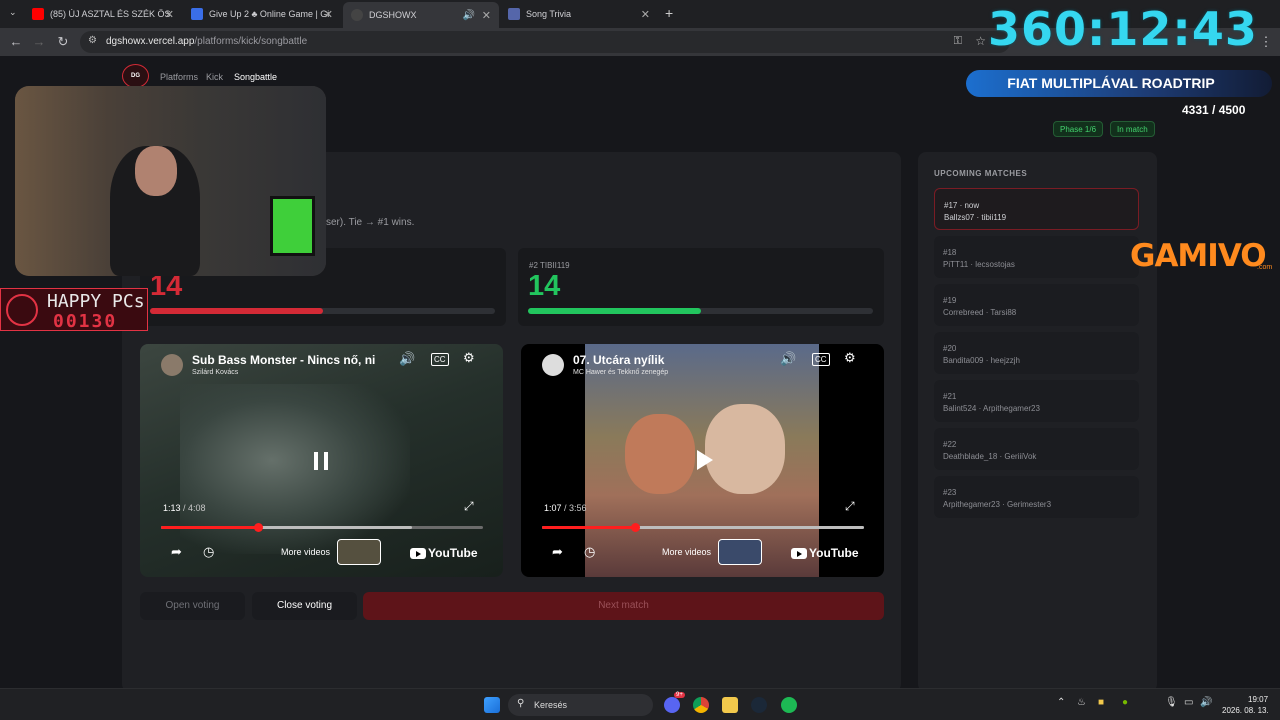 The image size is (1280, 720). I want to click on browser-tab-2: Give Up 2 ♣ Online Game | Gi ✕, so click(262, 14).